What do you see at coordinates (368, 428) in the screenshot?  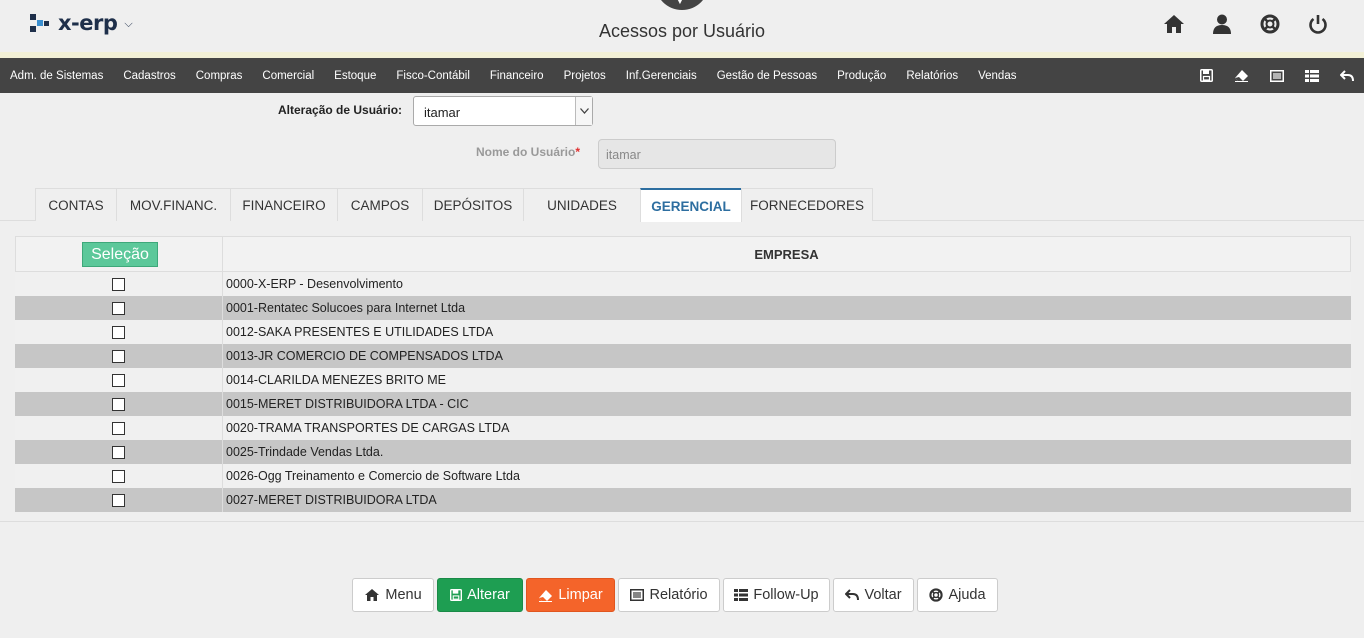 I see `empresa-cell: 0020-TRAMA TRANSPORTES DE CARGAS LTDA` at bounding box center [368, 428].